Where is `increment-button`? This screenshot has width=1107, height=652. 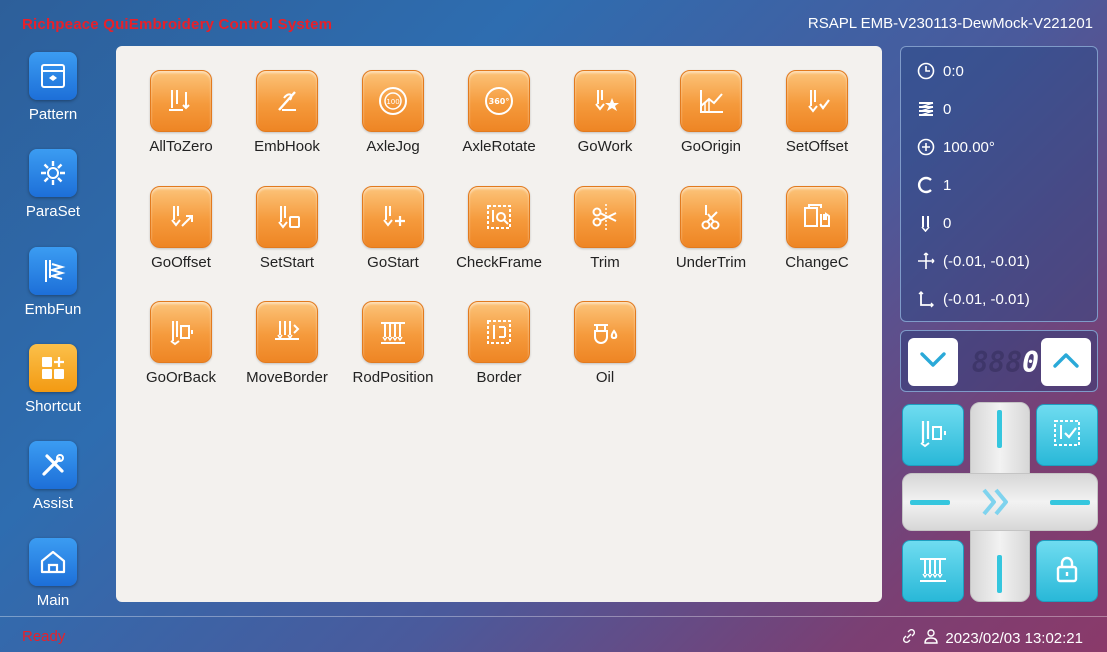 increment-button is located at coordinates (1066, 362).